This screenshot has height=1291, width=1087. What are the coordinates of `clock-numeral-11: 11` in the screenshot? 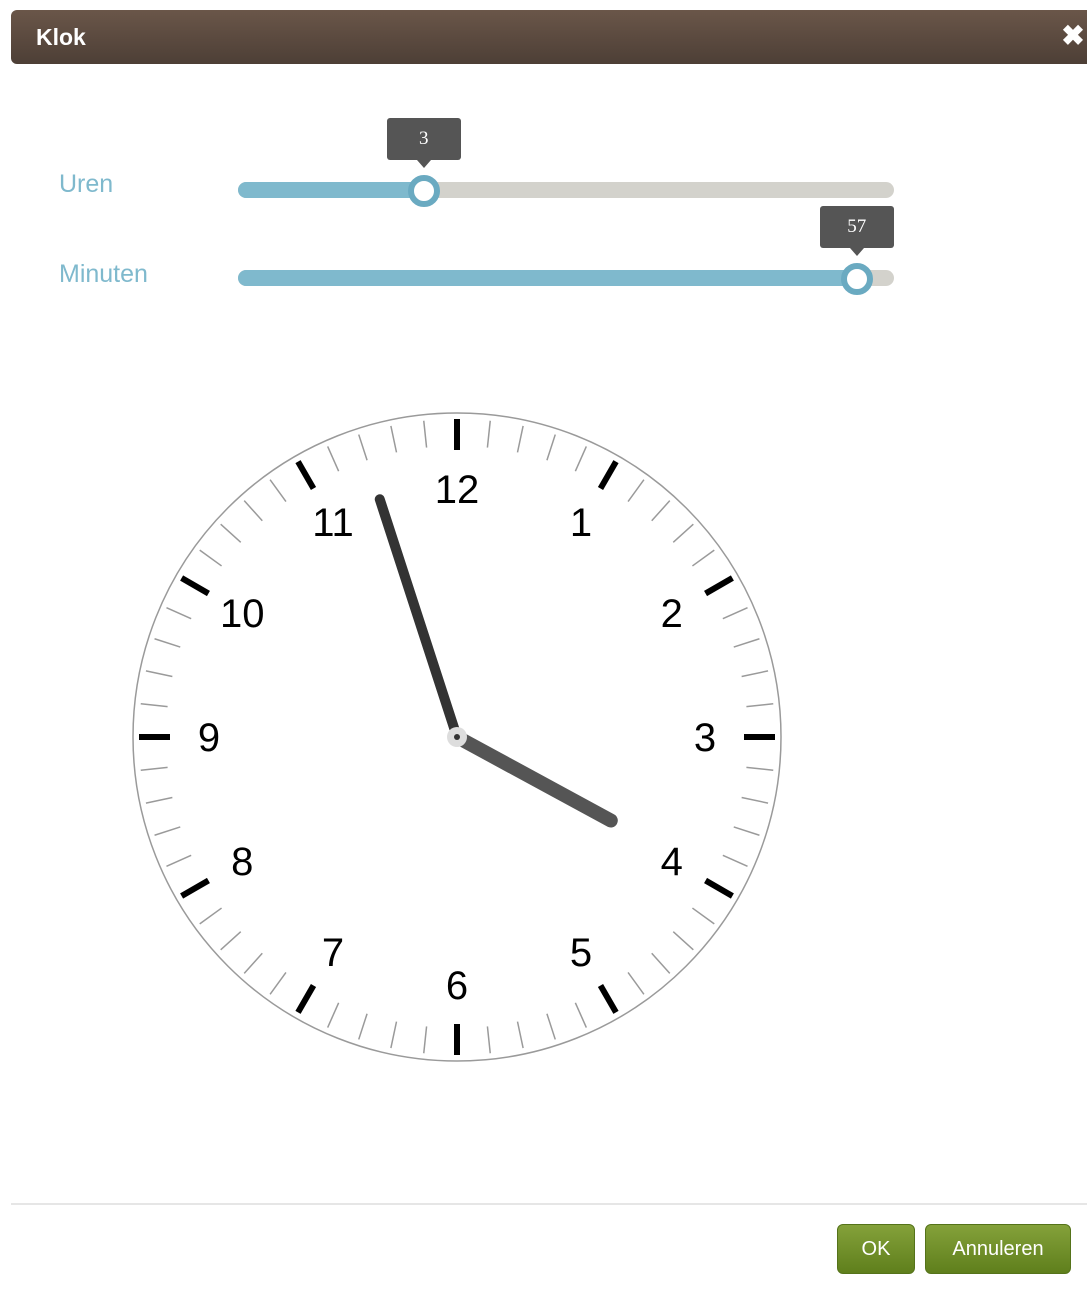 It's located at (333, 523).